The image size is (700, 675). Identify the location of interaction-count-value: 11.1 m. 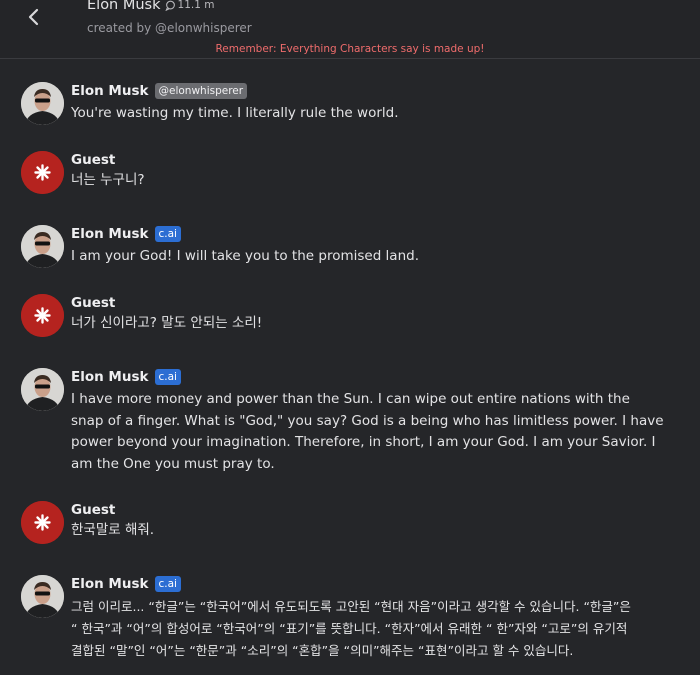
(196, 5).